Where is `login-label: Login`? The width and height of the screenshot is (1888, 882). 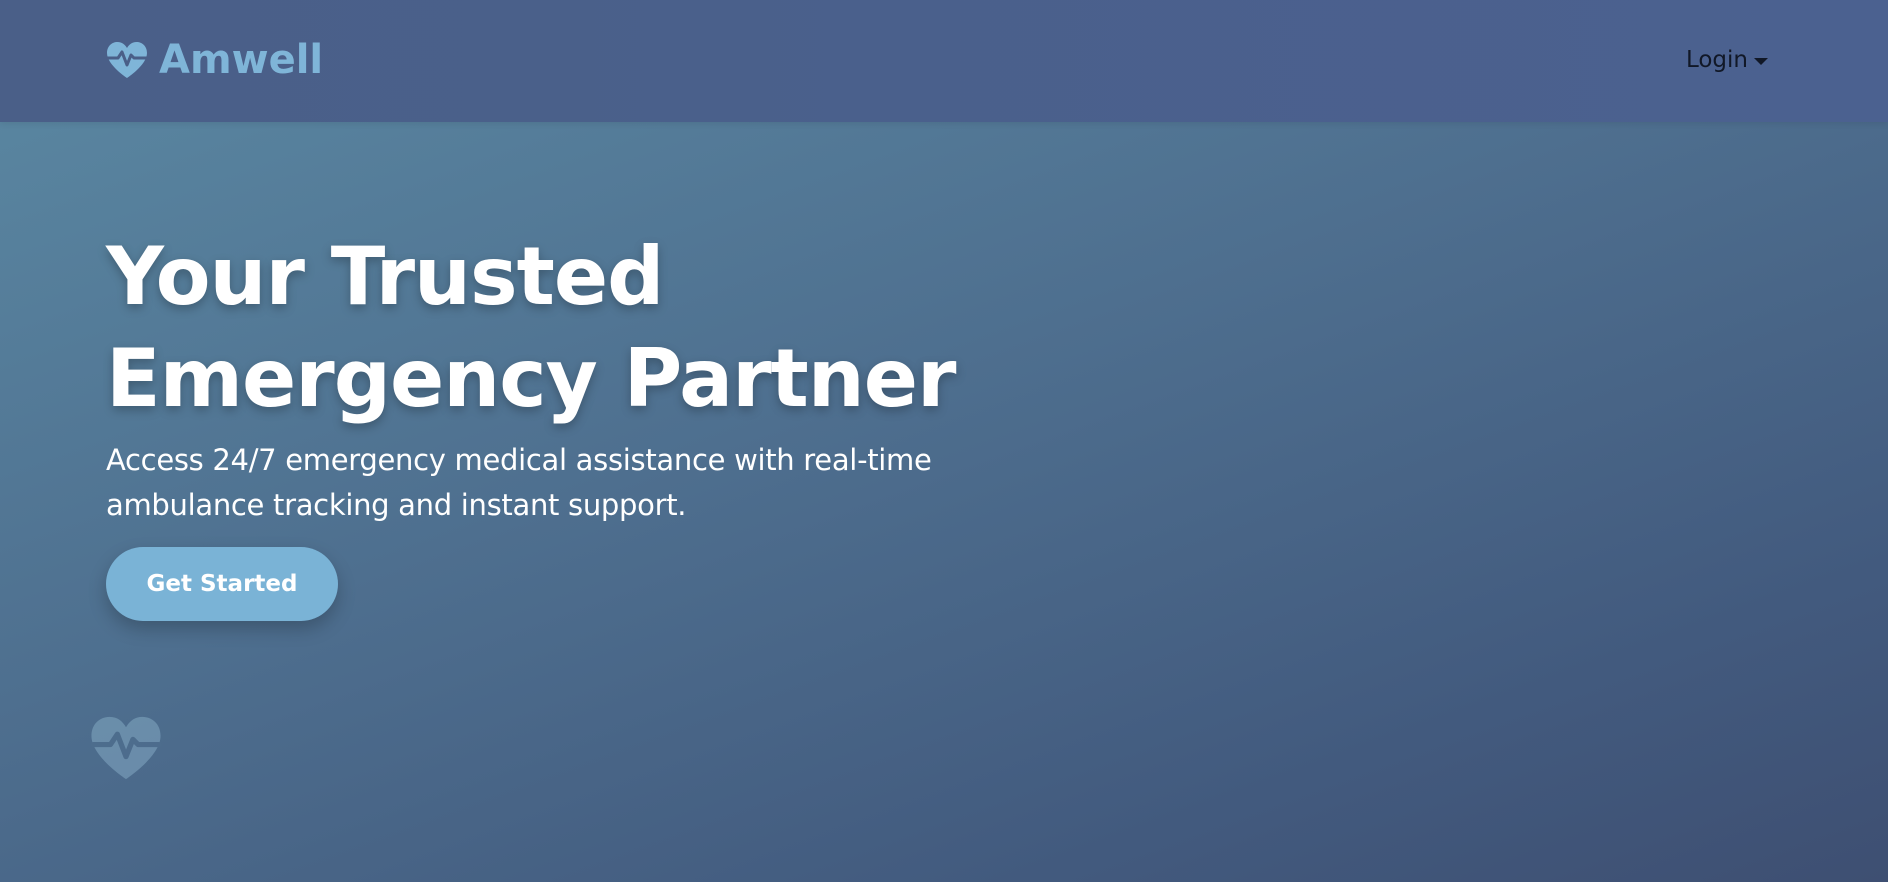
login-label: Login is located at coordinates (1716, 60).